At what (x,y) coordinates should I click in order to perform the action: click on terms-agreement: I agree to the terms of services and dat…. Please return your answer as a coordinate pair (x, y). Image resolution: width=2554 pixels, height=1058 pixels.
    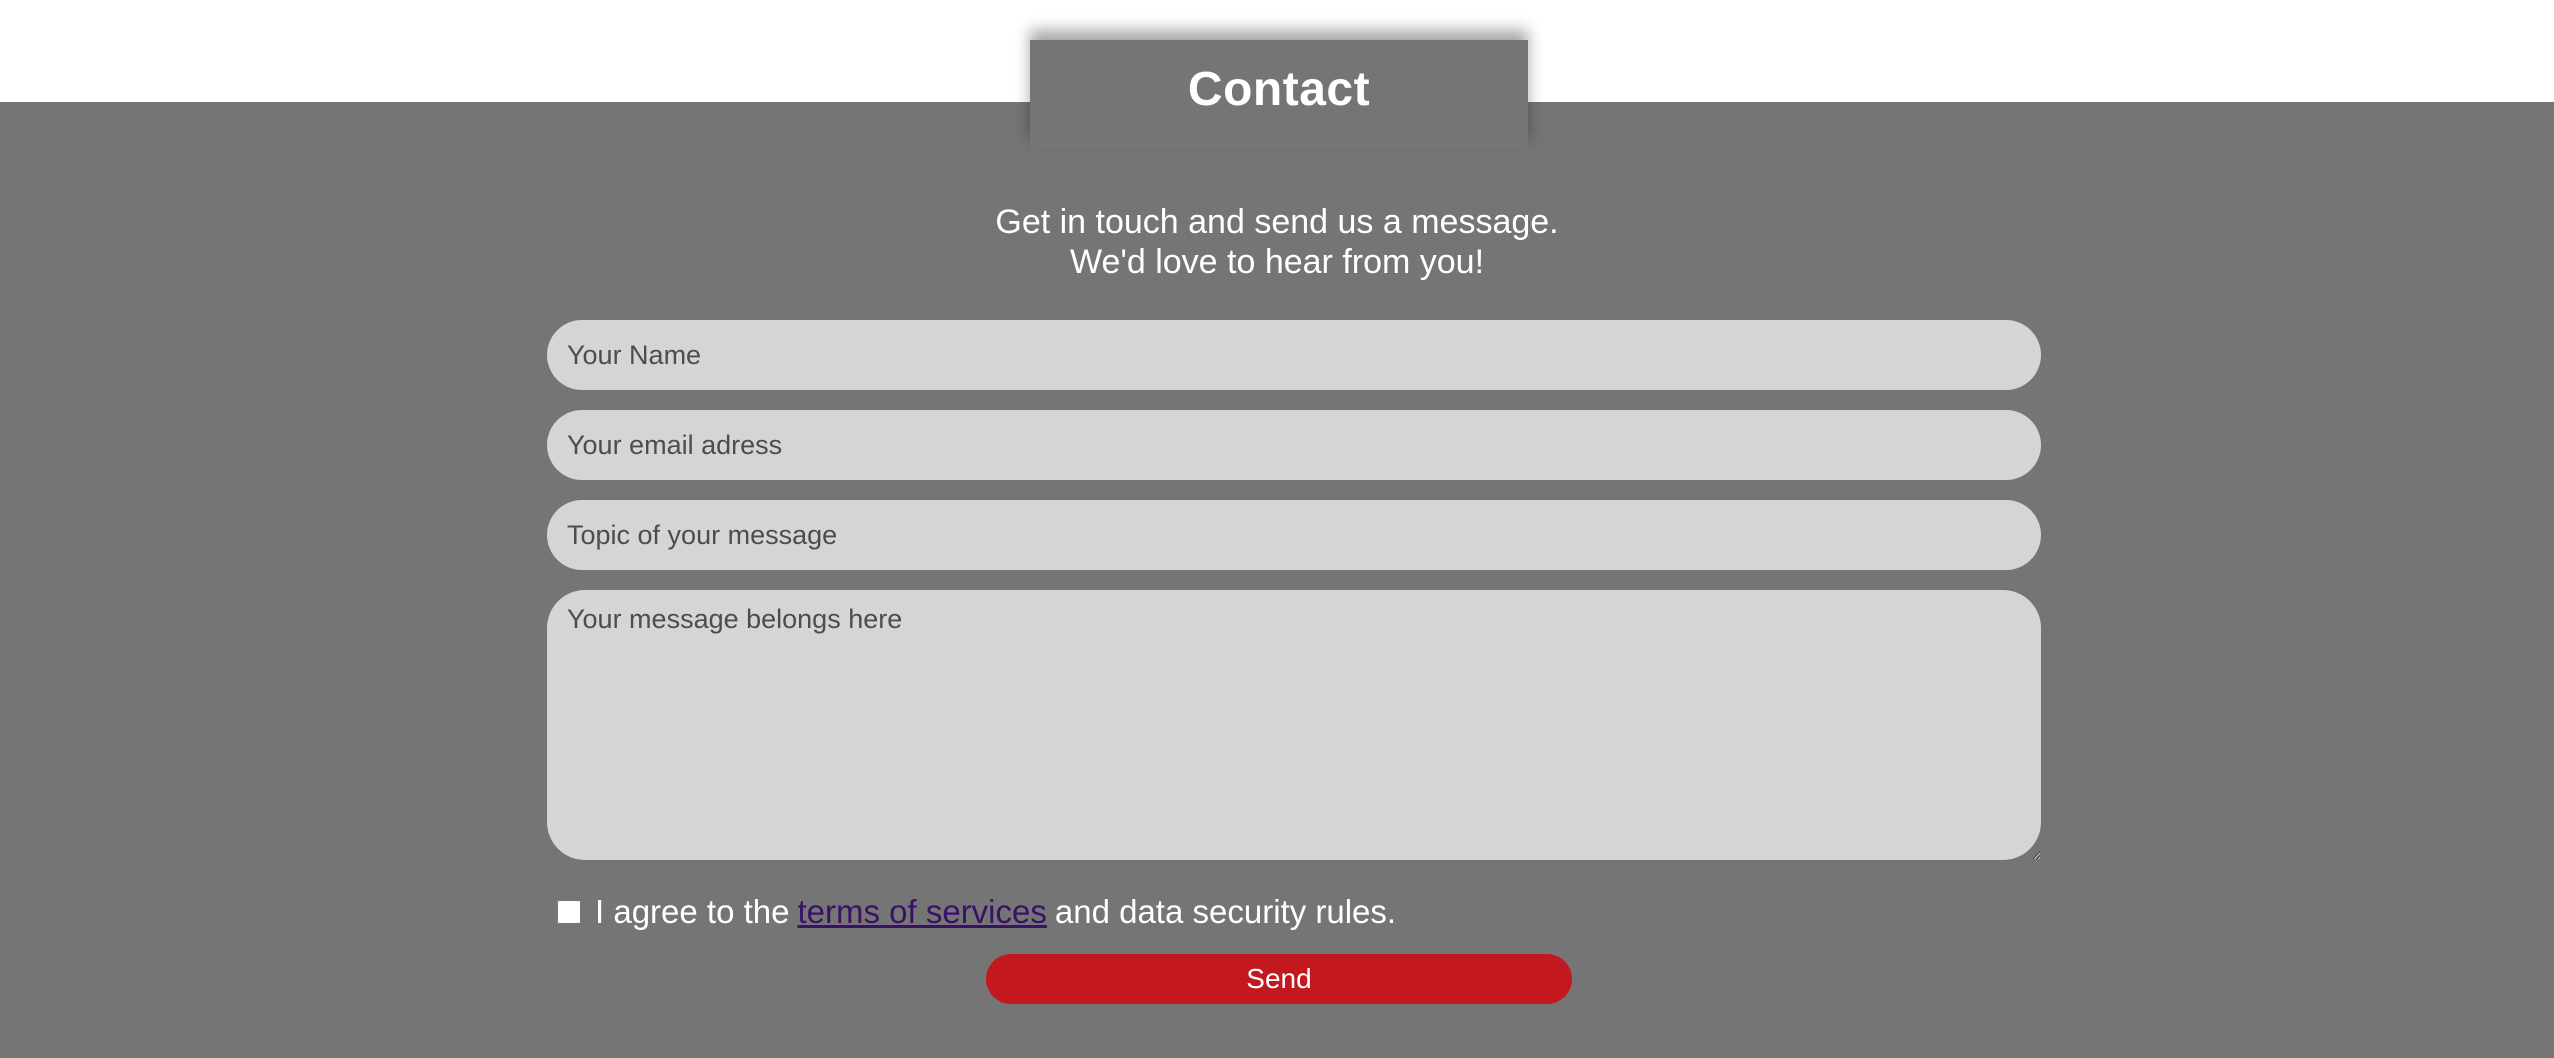
    Looking at the image, I should click on (976, 912).